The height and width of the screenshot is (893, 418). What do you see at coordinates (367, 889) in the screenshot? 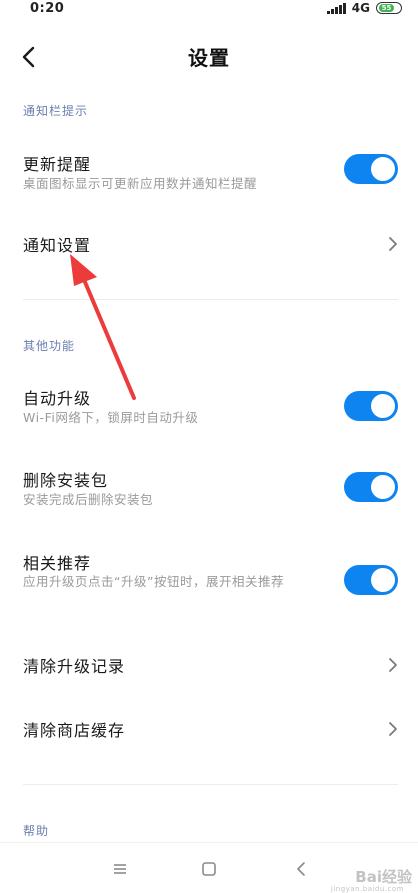
I see `watermark-url: jingyan.baidu.com` at bounding box center [367, 889].